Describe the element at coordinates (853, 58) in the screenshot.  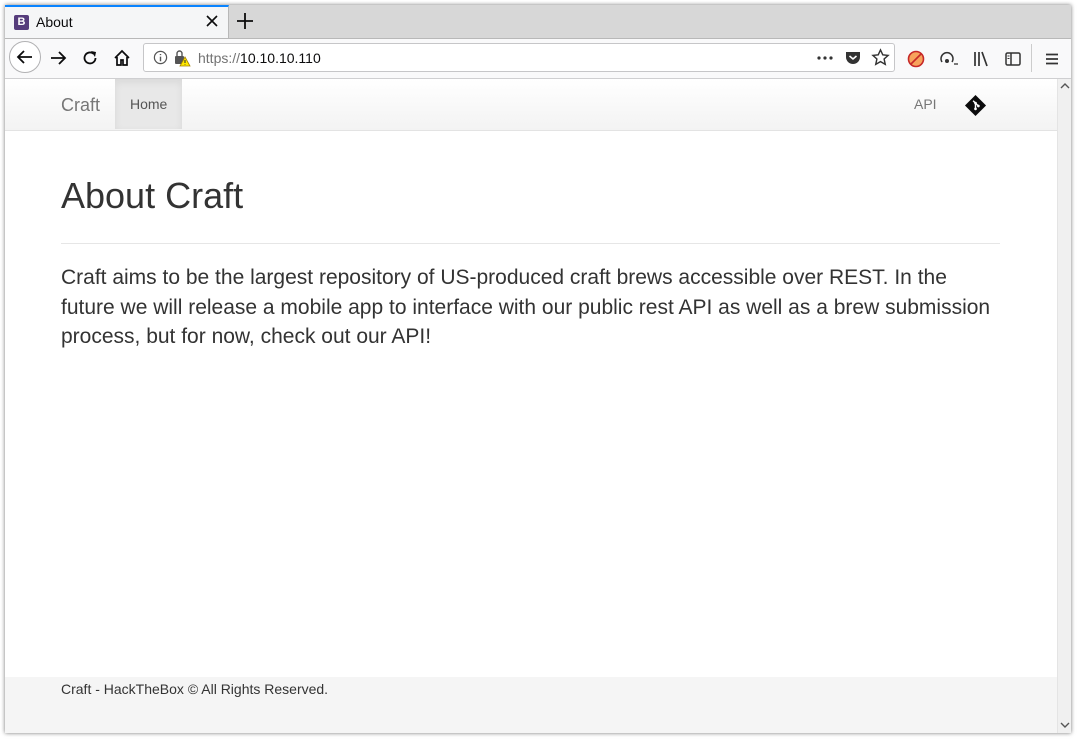
I see `pocket-icon` at that location.